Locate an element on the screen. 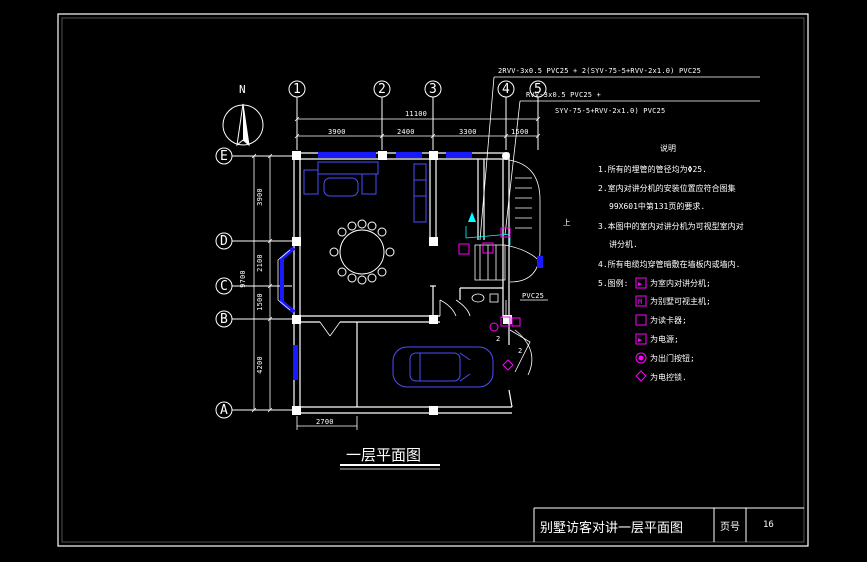  legend-label-4: 为电源; is located at coordinates (664, 339).